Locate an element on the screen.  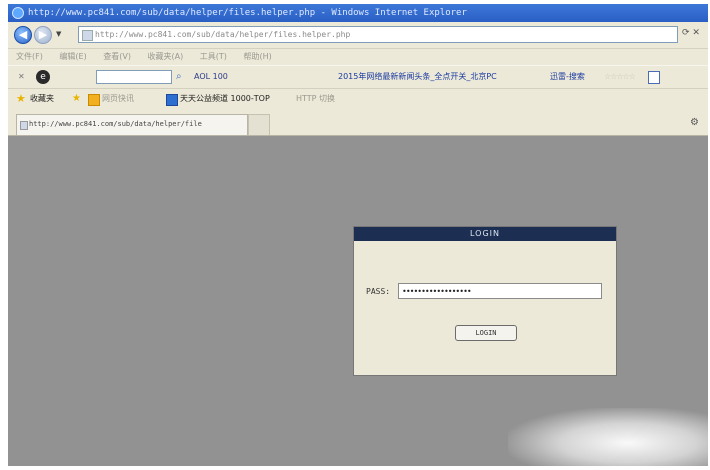
favorites-label: 收藏夹 is located at coordinates (42, 99).